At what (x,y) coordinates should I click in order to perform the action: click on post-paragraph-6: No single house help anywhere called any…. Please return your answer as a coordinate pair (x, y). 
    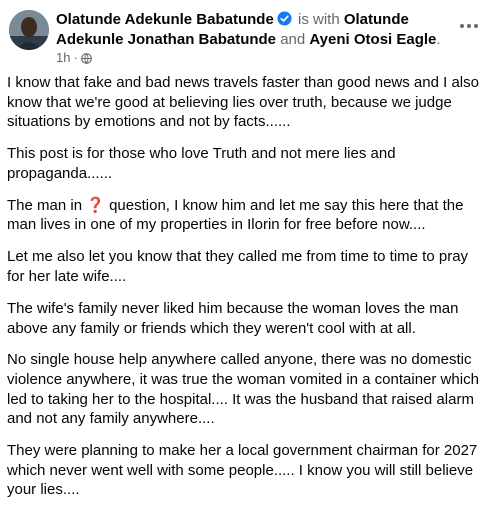
    Looking at the image, I should click on (243, 389).